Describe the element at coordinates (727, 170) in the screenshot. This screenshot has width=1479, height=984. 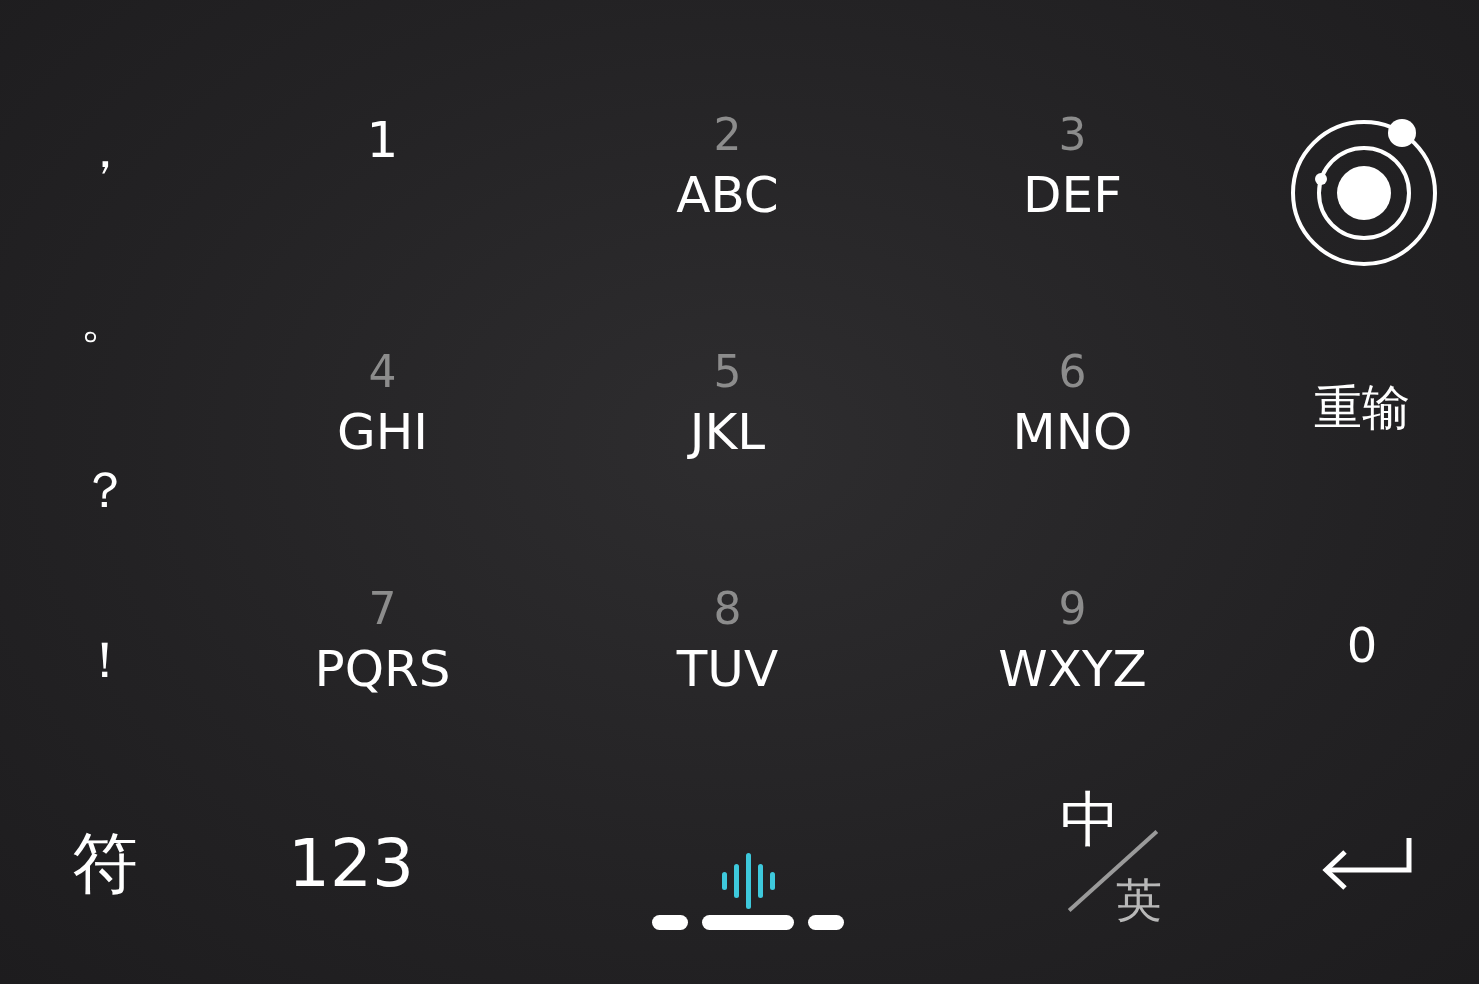
I see `letter-key: 2 ABC` at that location.